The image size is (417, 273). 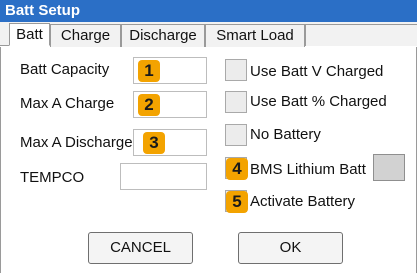 I want to click on max-a-discharge-label: Max A Discharge, so click(x=76, y=142).